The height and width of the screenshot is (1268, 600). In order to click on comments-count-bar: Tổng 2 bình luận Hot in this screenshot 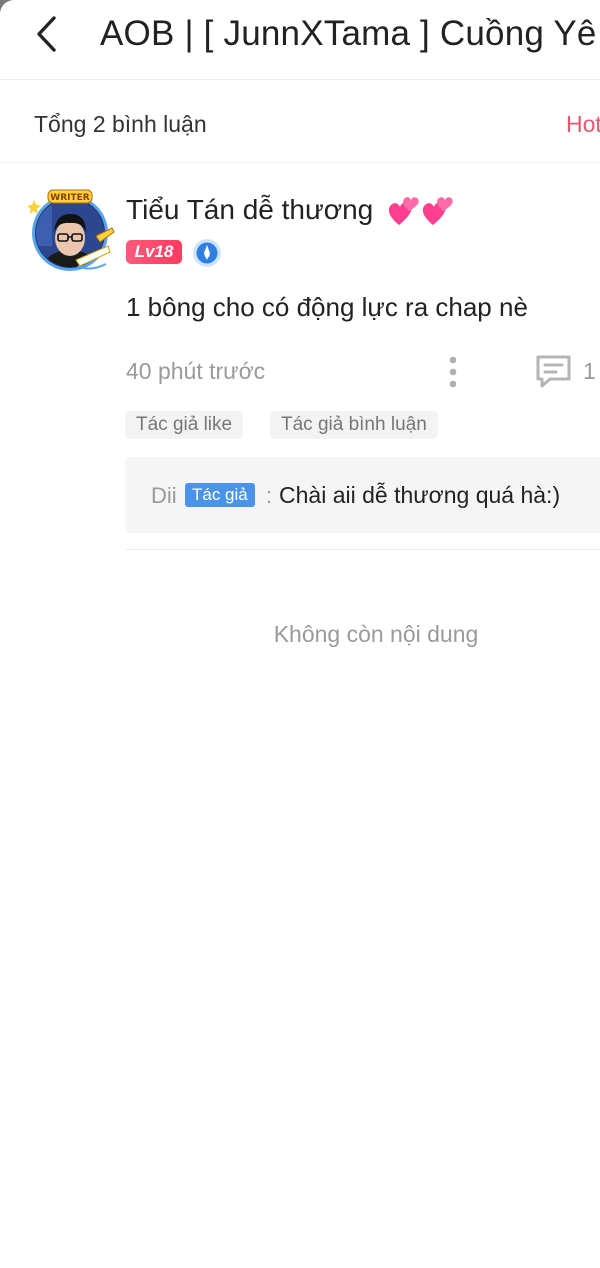, I will do `click(300, 122)`.